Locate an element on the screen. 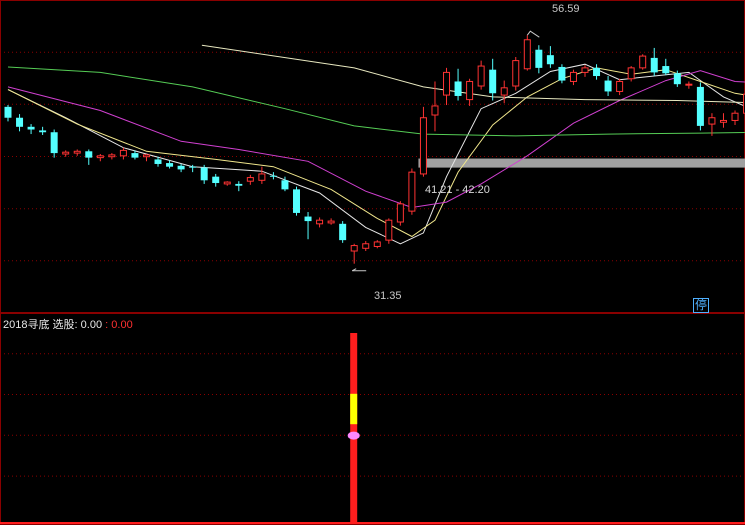  moving-average-line is located at coordinates (473, 73).